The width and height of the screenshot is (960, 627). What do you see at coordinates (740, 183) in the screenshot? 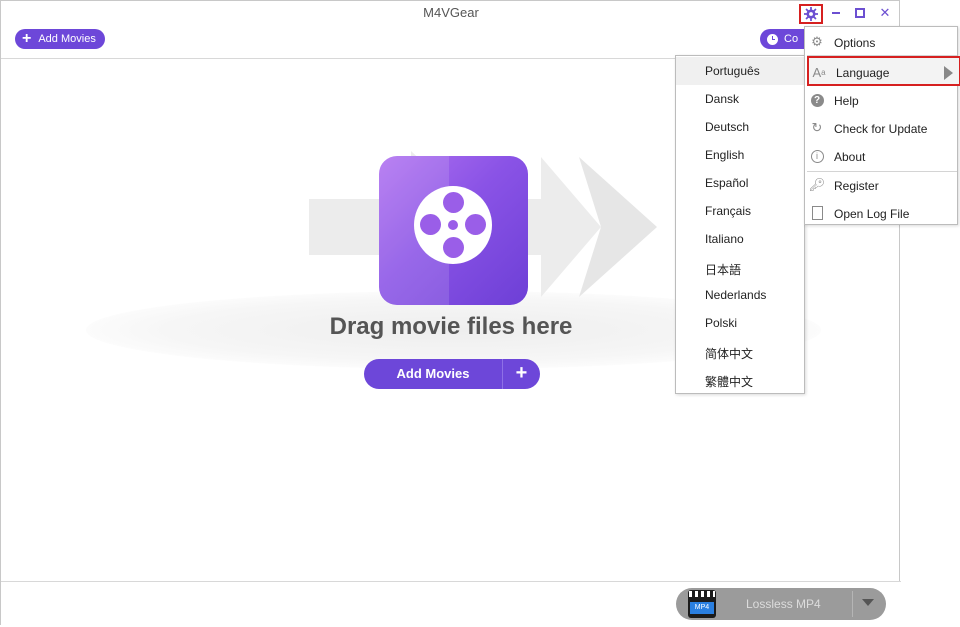
I see `language-option: Español` at bounding box center [740, 183].